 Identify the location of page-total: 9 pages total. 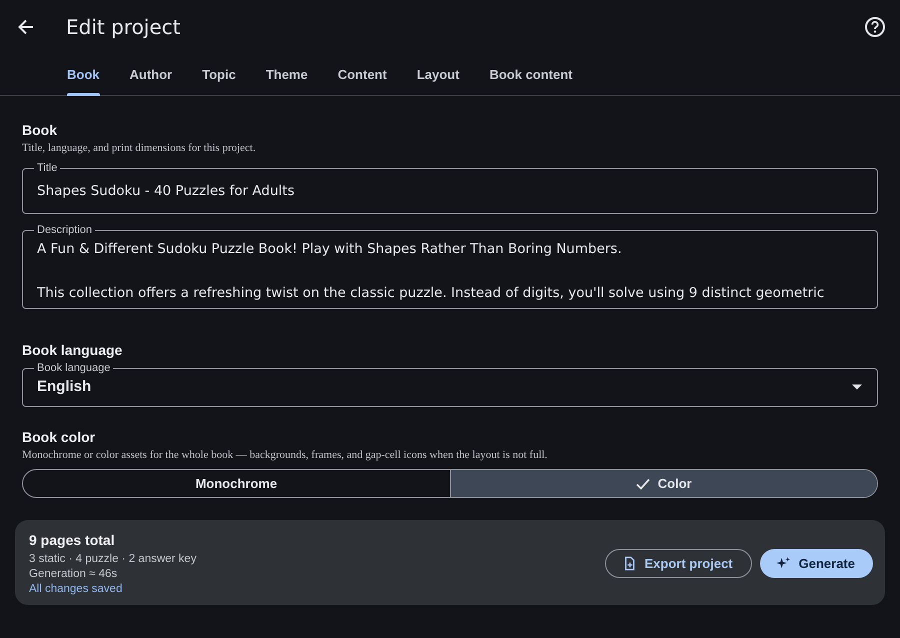
(72, 540).